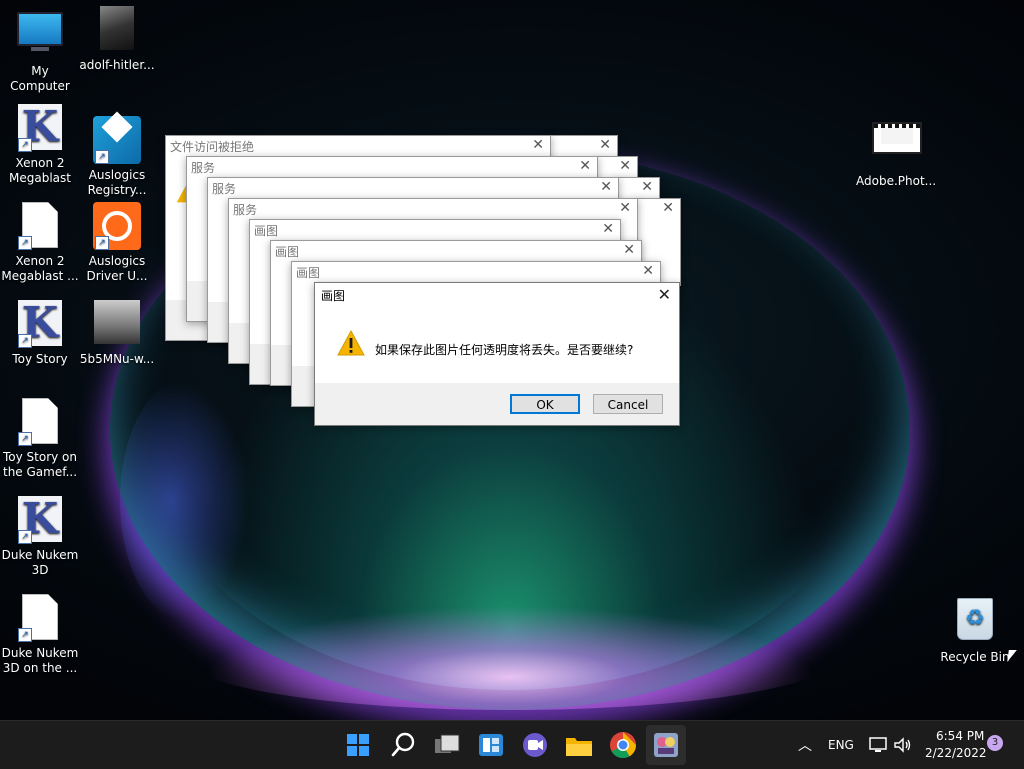 The image size is (1024, 769). I want to click on file-explorer-icon, so click(579, 745).